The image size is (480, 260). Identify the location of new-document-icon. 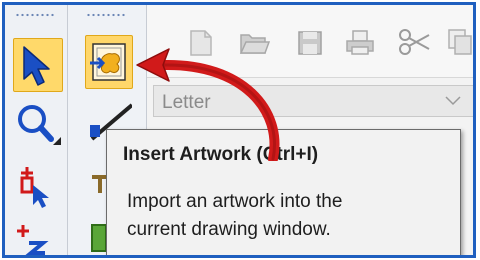
(201, 43).